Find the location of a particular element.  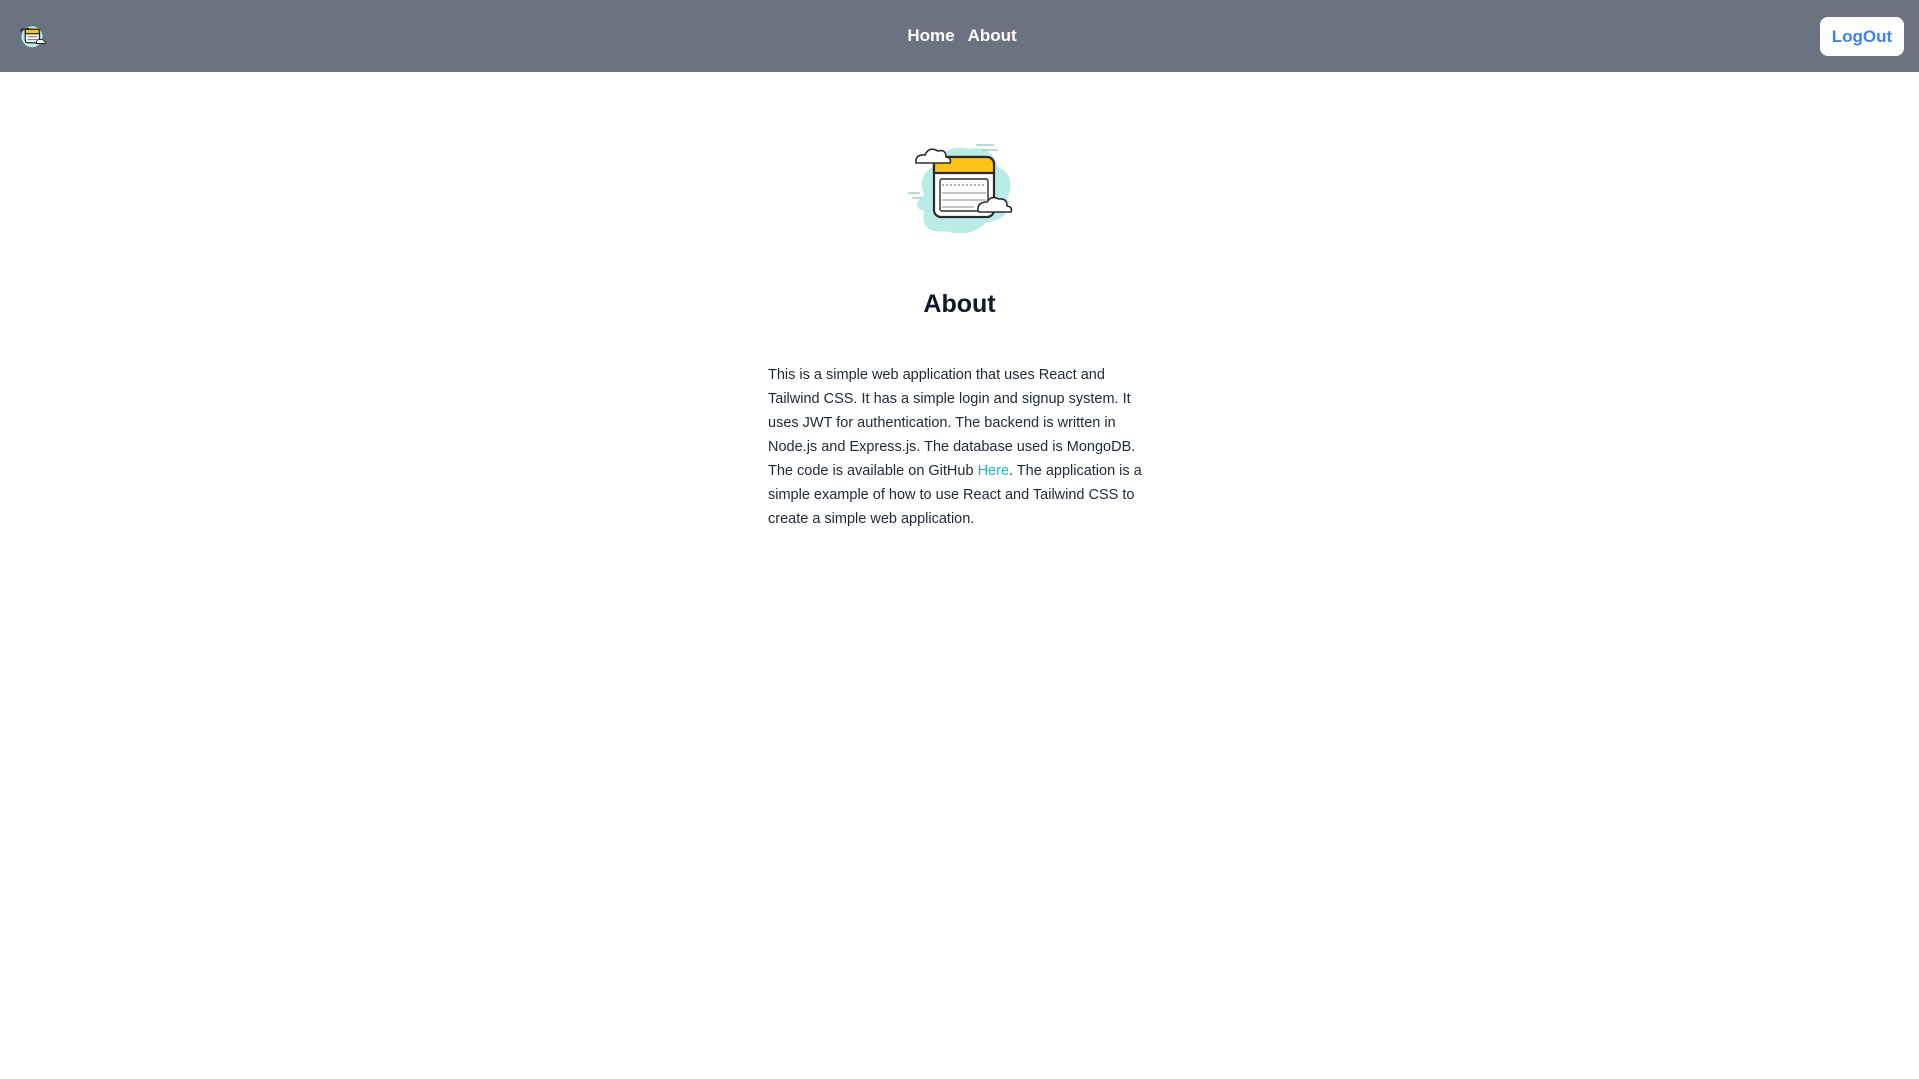

logout-button: LogOut is located at coordinates (1862, 36).